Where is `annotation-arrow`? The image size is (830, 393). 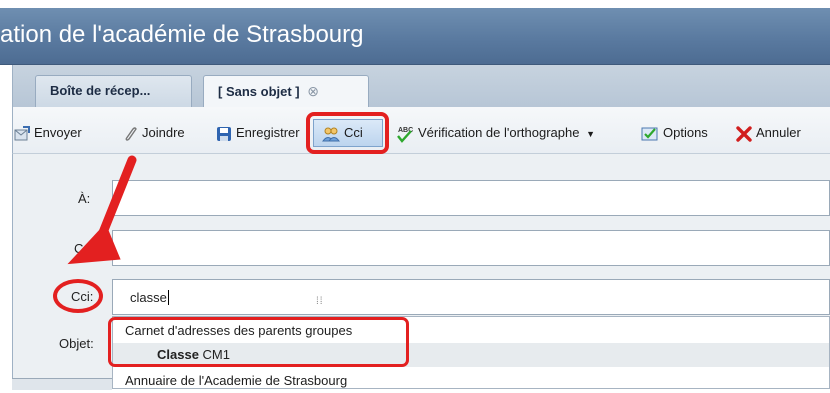
annotation-arrow is located at coordinates (102, 210).